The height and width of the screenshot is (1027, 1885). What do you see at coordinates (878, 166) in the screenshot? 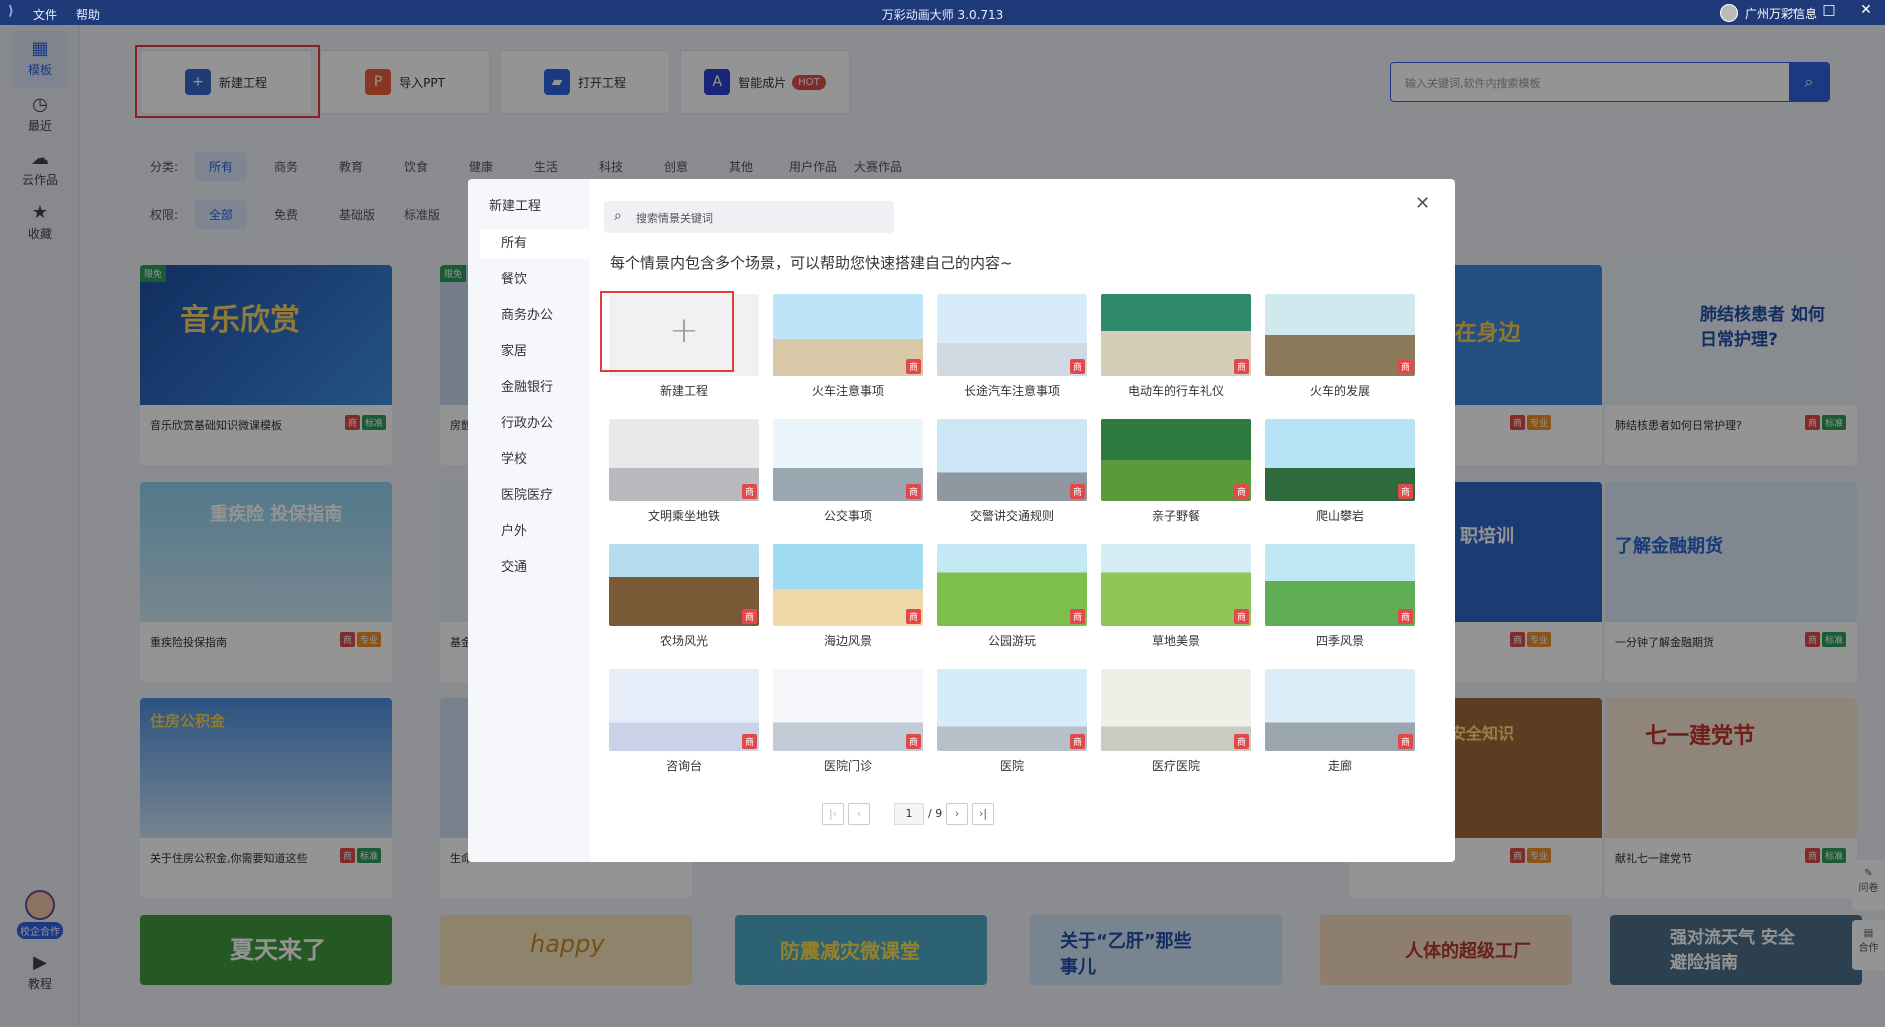
I see `category-chip: 大赛作品` at bounding box center [878, 166].